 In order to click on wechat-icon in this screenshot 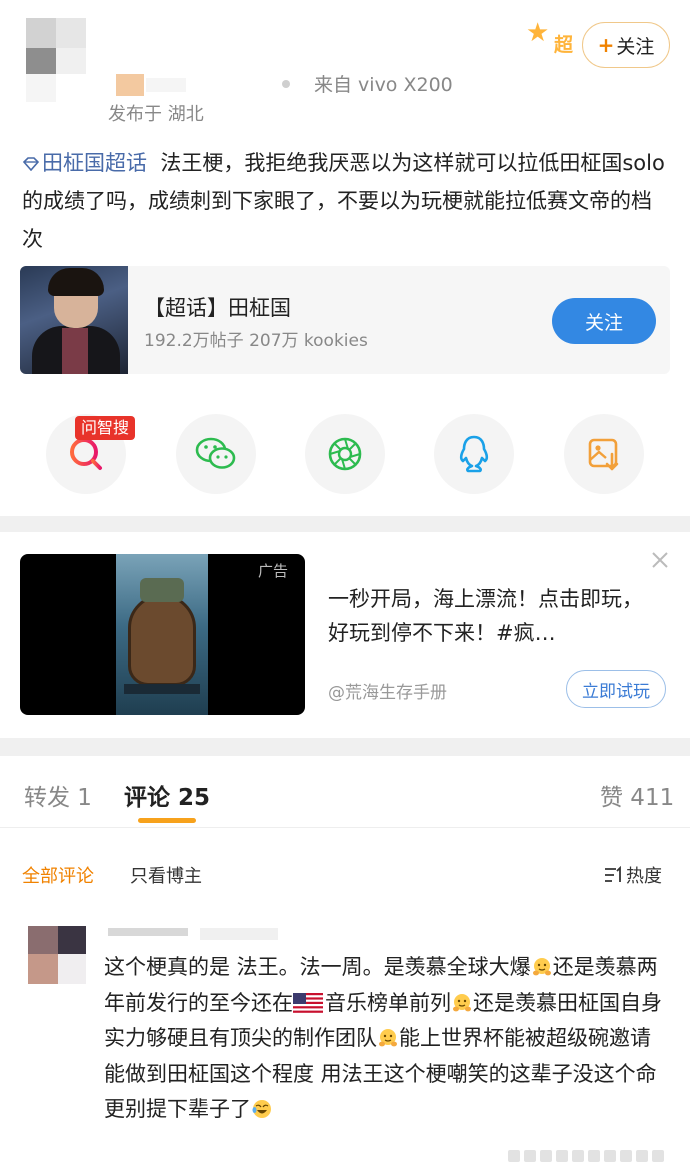, I will do `click(215, 453)`.